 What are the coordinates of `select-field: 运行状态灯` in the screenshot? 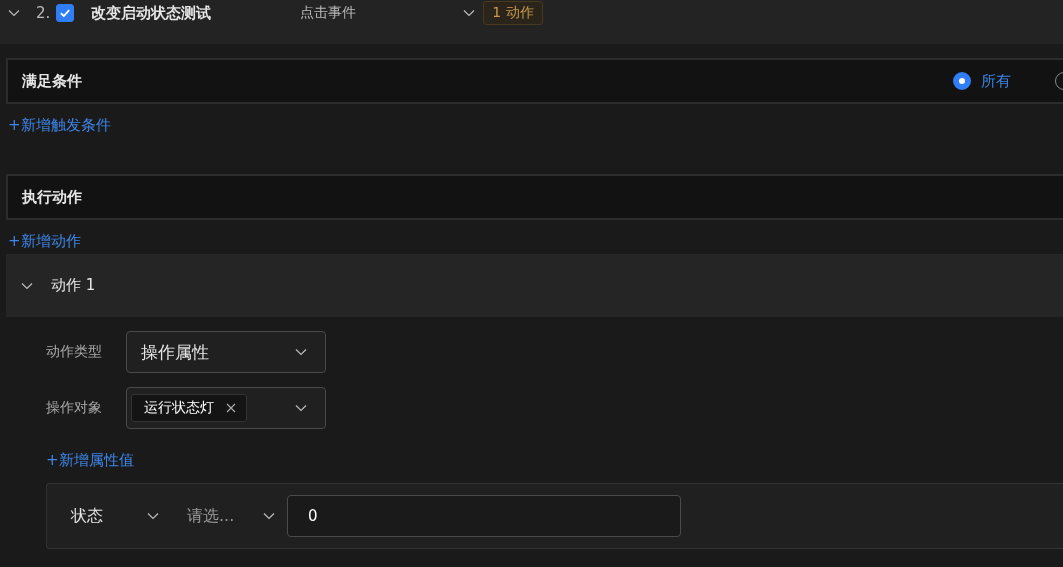 It's located at (226, 408).